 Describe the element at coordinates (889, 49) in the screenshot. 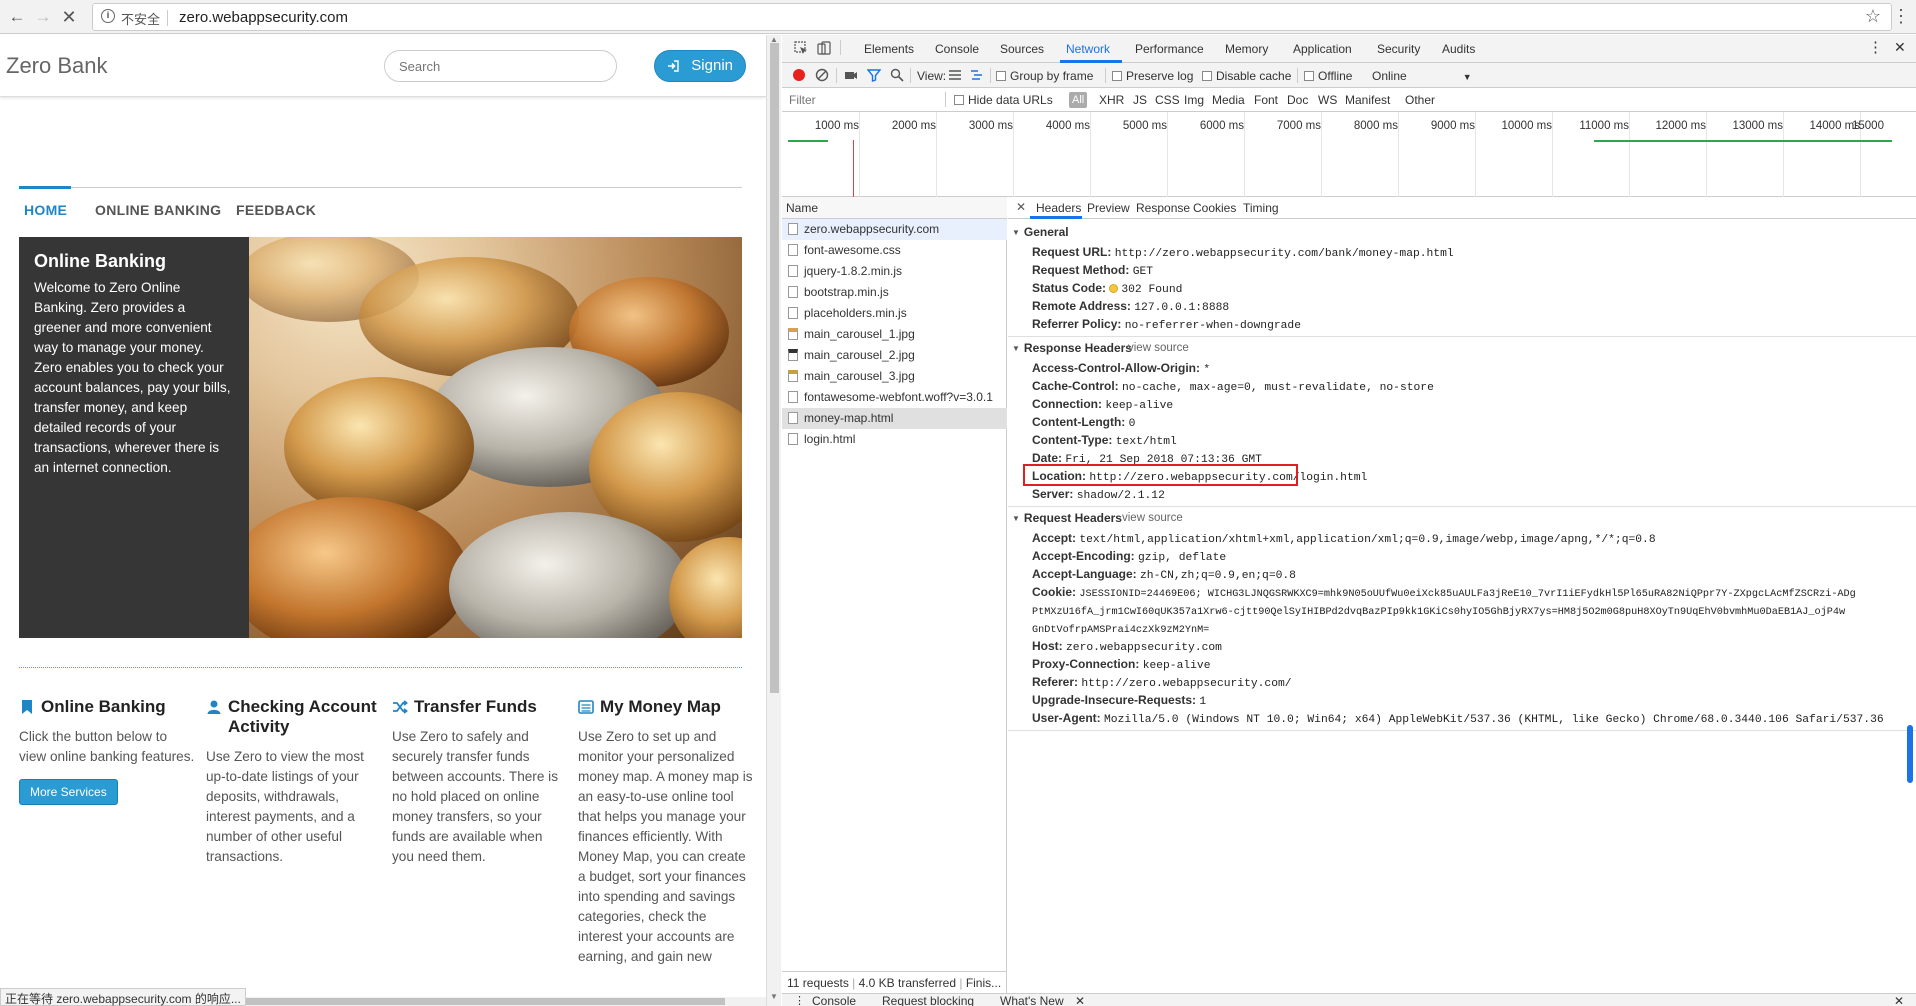

I see `tab-elements: Elements` at that location.